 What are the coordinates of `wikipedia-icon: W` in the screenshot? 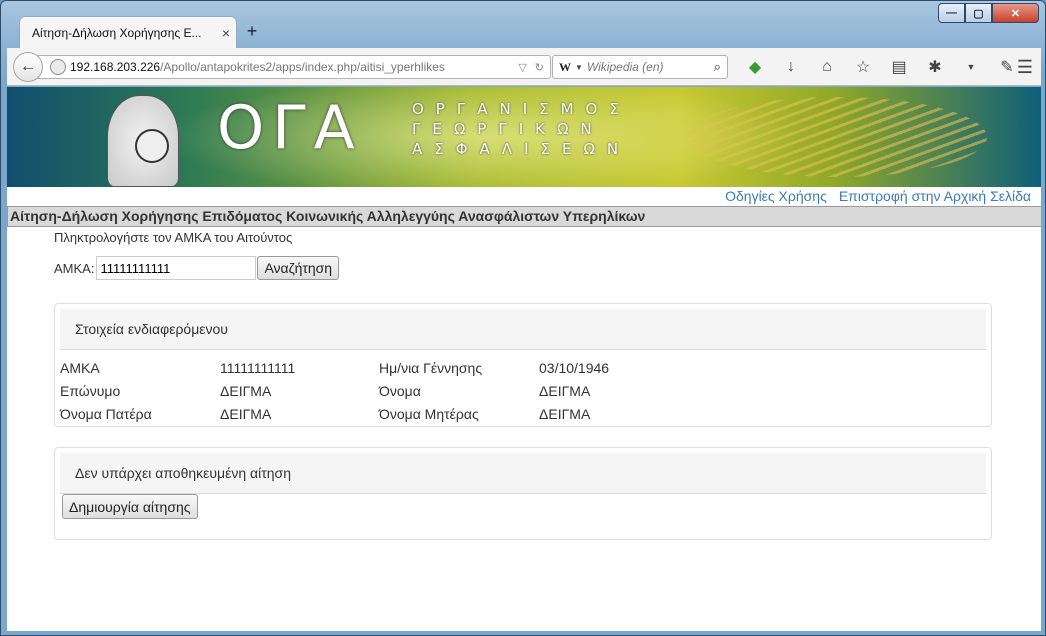 It's located at (565, 66).